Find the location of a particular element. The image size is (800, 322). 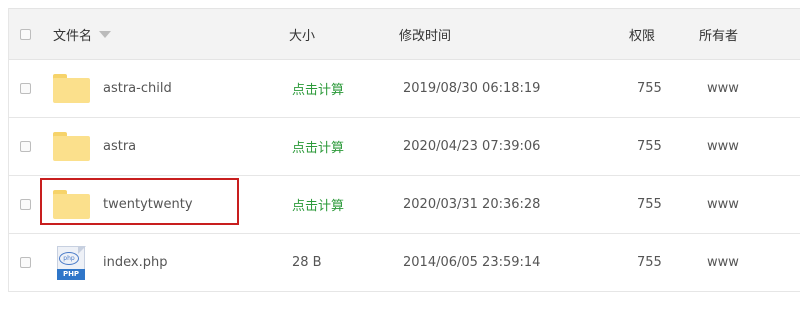

php-file-icon: php PHP is located at coordinates (69, 262).